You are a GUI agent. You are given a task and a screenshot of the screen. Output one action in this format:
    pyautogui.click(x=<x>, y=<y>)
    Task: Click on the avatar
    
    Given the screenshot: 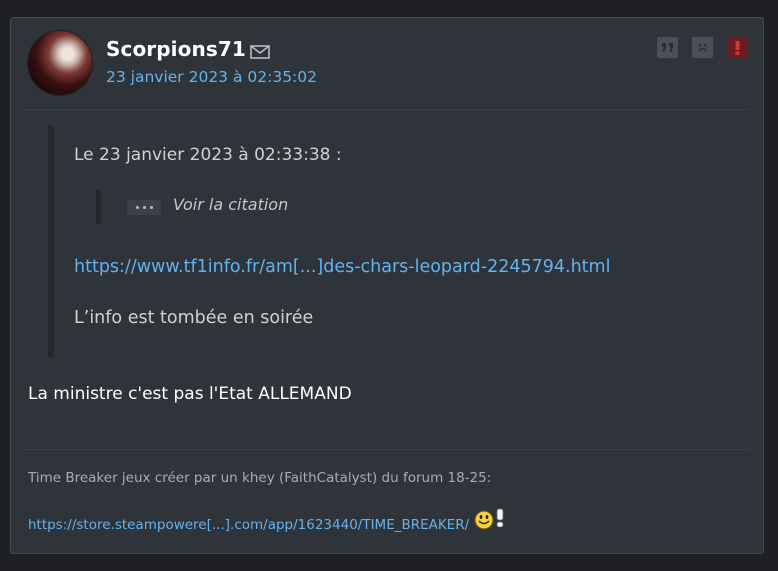 What is the action you would take?
    pyautogui.click(x=60, y=63)
    